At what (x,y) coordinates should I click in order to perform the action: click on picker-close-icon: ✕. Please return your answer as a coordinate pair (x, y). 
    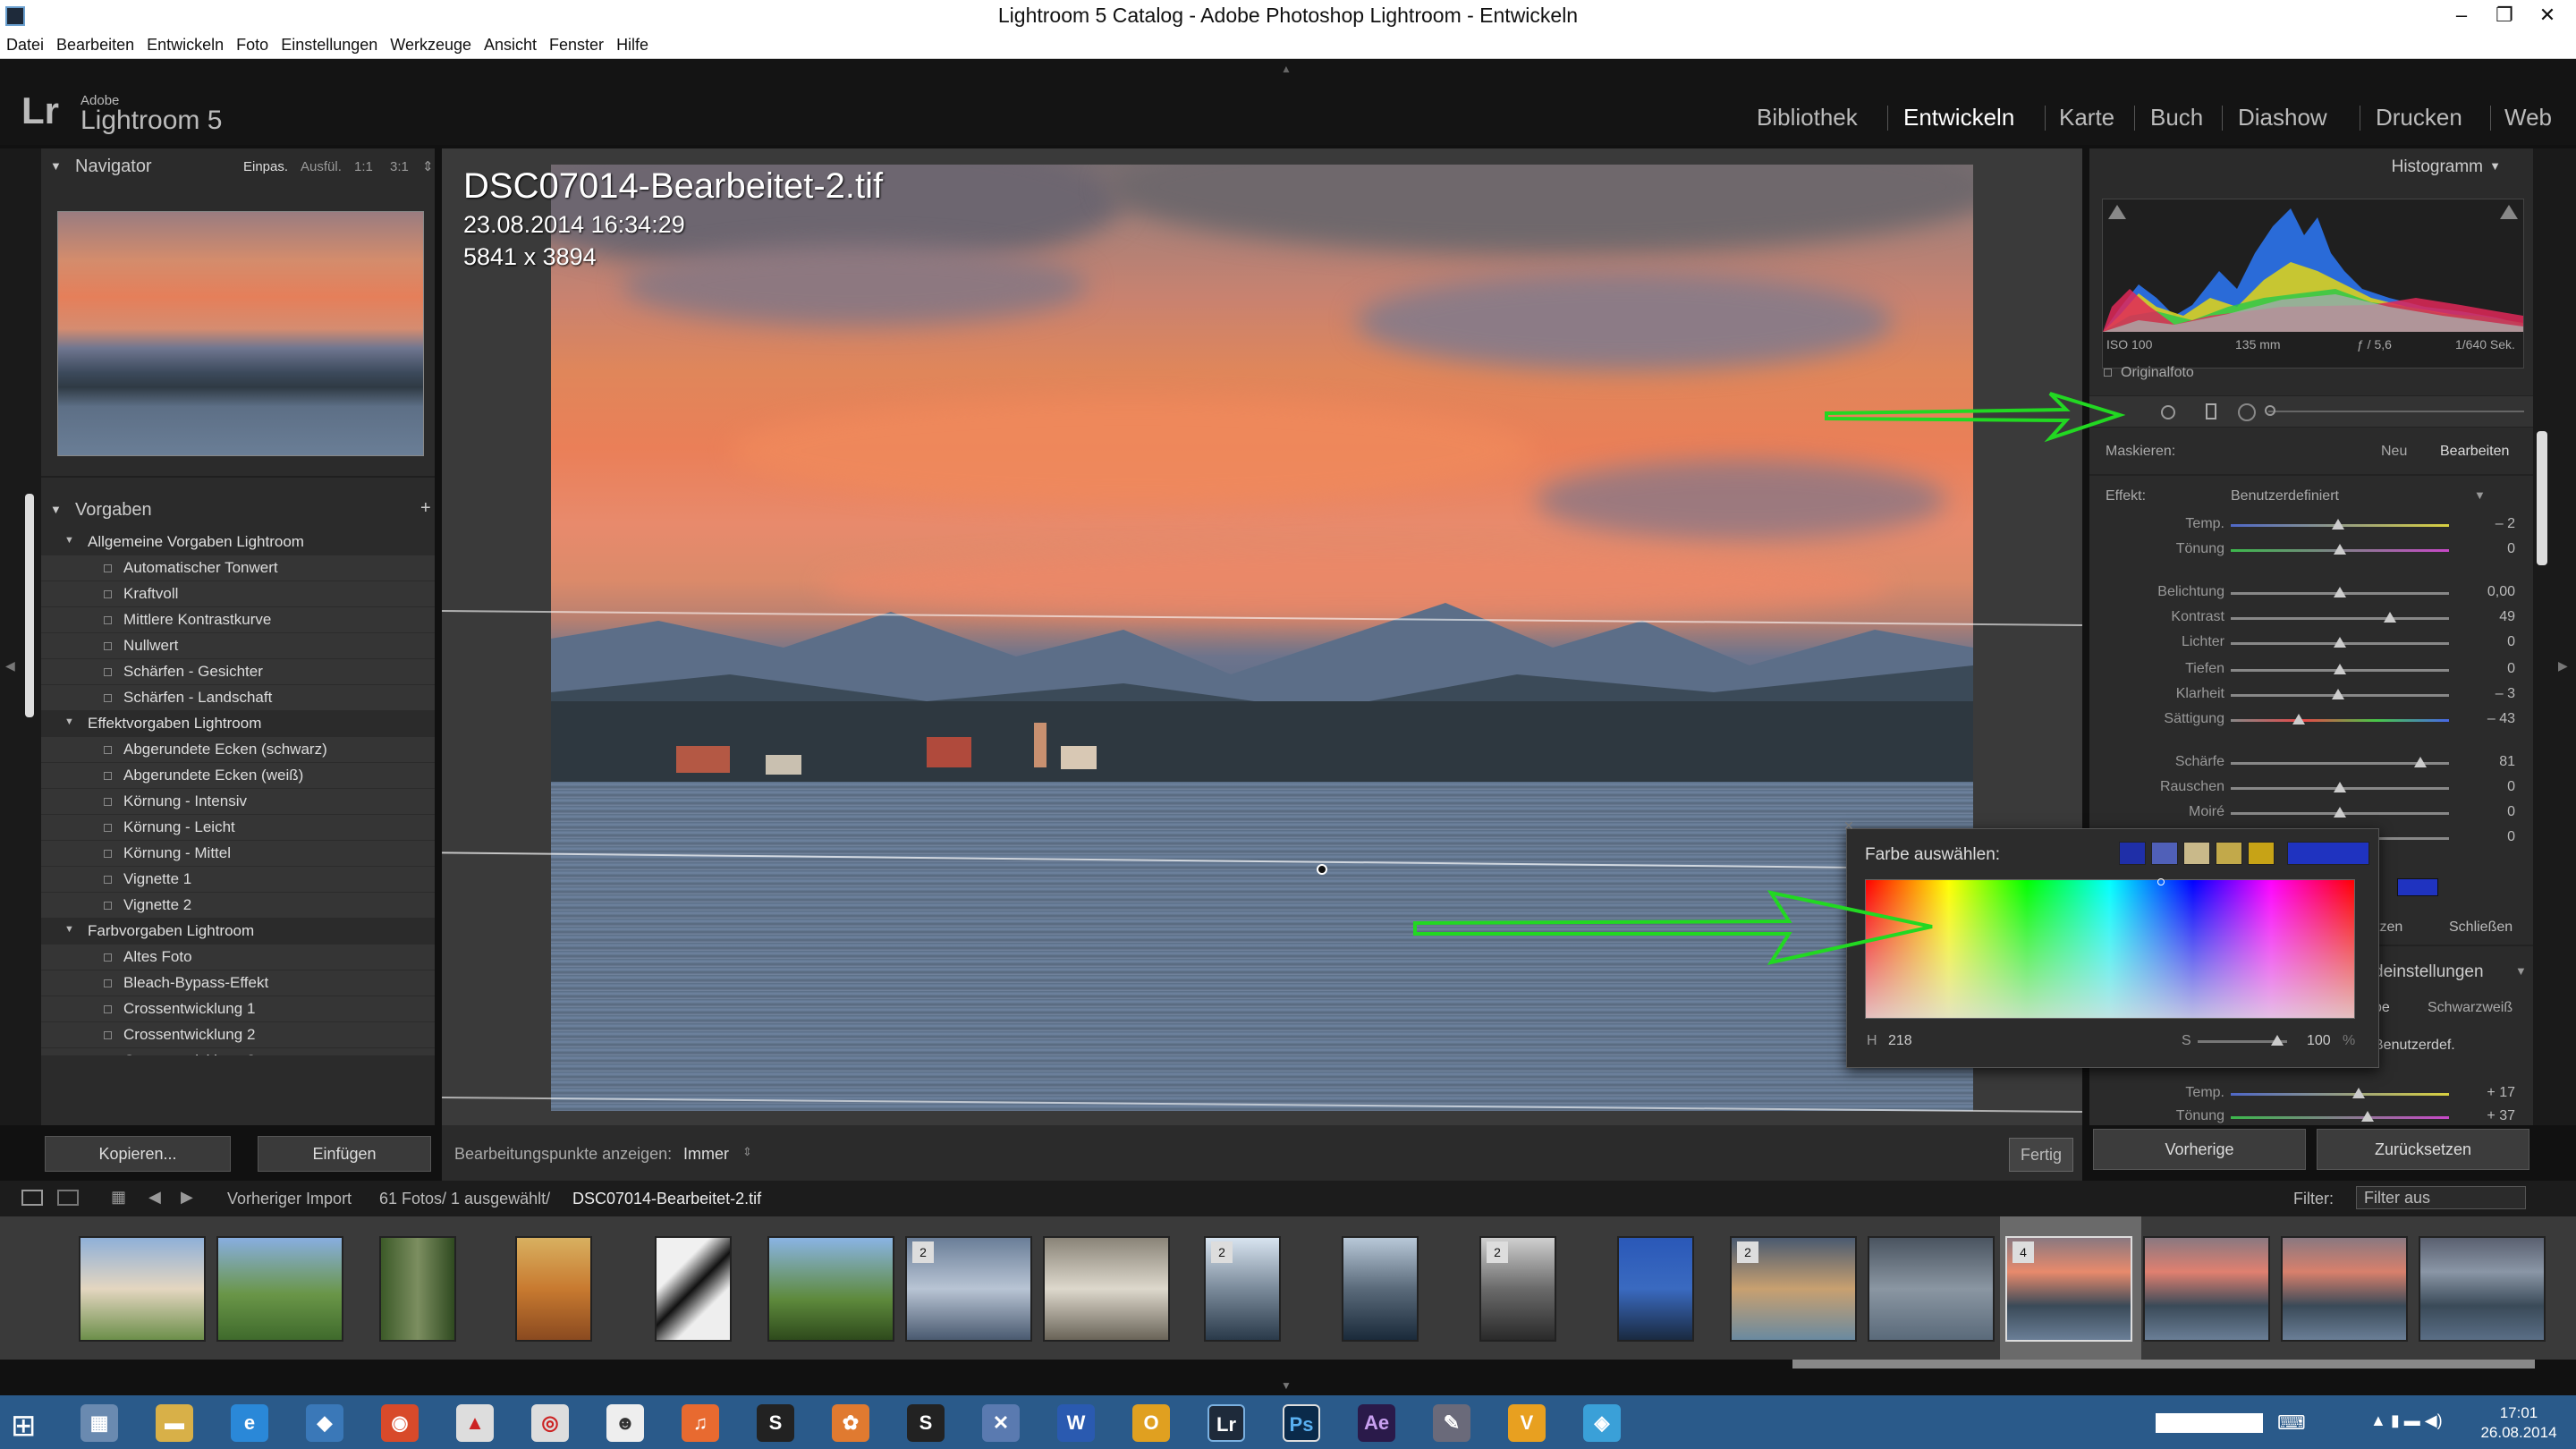
    Looking at the image, I should click on (1848, 826).